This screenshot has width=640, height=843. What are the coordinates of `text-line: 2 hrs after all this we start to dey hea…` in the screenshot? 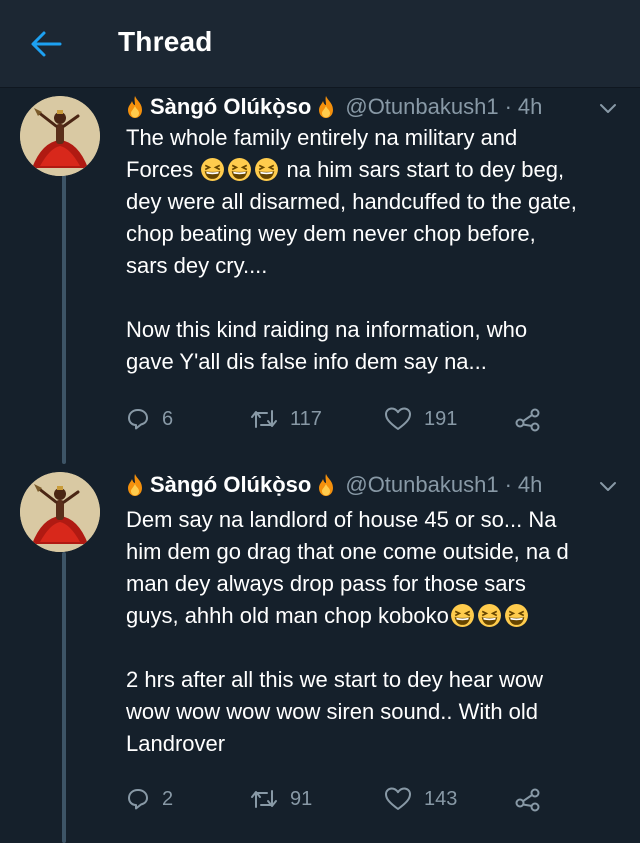 It's located at (334, 679).